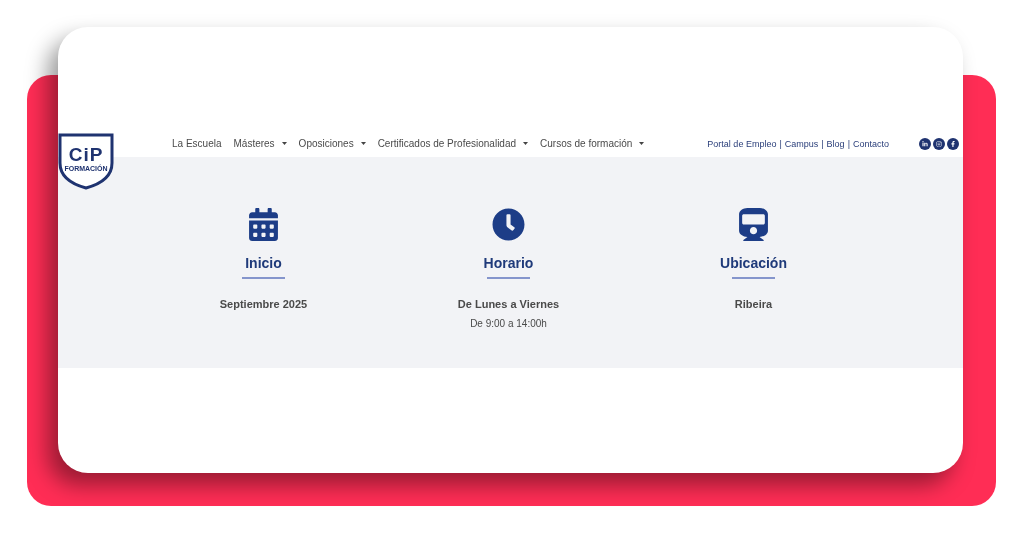  What do you see at coordinates (753, 304) in the screenshot?
I see `feature-text: Ribeira` at bounding box center [753, 304].